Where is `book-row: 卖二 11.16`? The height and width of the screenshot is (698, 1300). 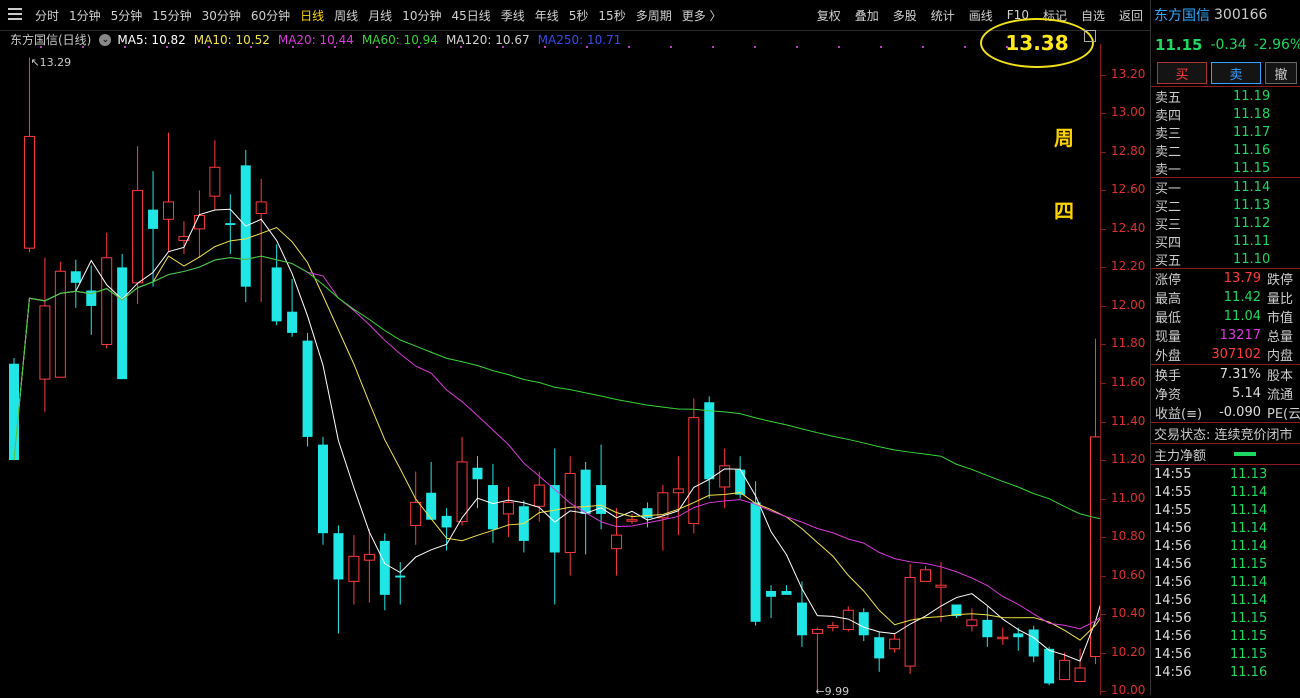
book-row: 卖二 11.16 is located at coordinates (1225, 150).